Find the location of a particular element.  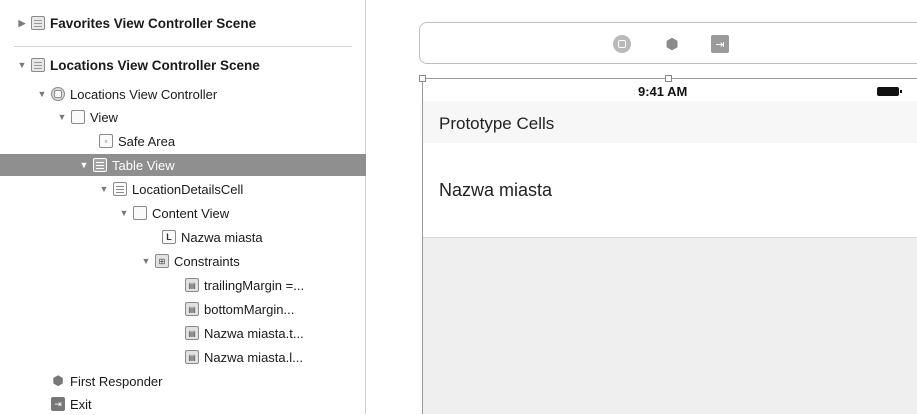

scene-divider is located at coordinates (183, 46).